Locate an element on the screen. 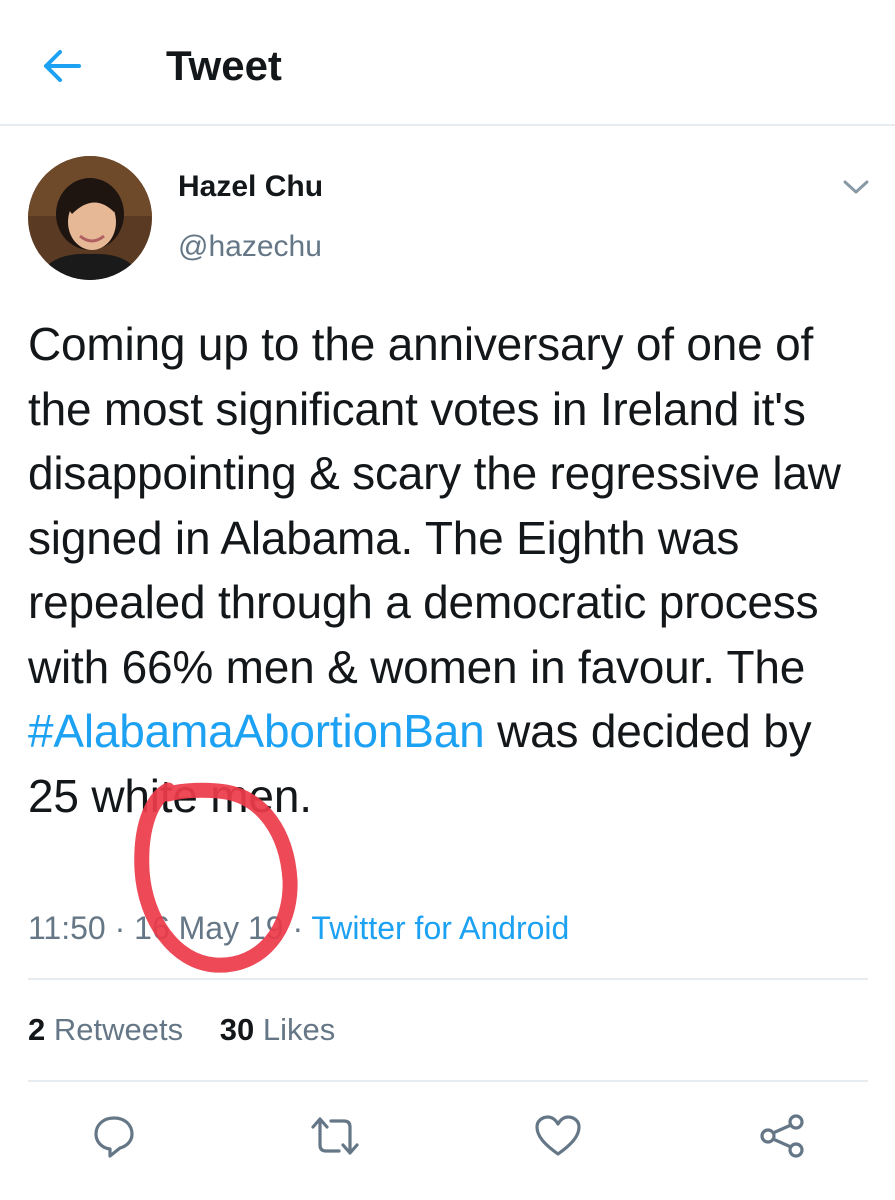 The height and width of the screenshot is (1200, 895). user-handle: @hazechu is located at coordinates (250, 247).